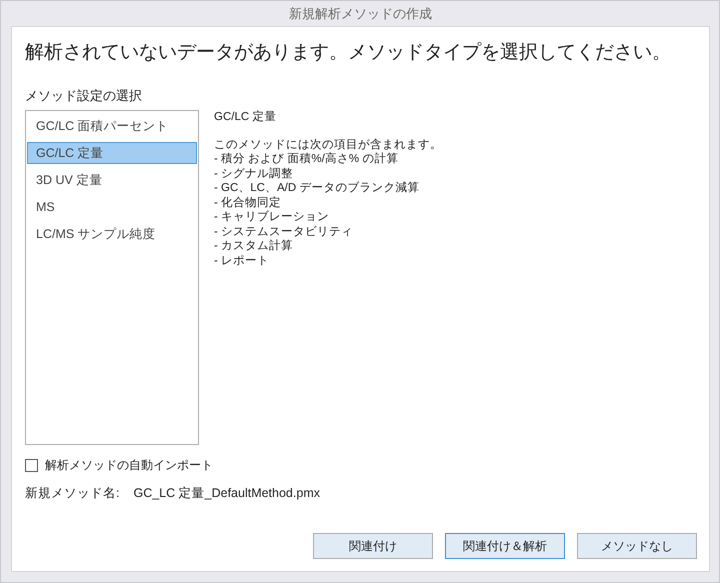 This screenshot has width=720, height=583. I want to click on method-list-item: GC/LC 定量, so click(112, 153).